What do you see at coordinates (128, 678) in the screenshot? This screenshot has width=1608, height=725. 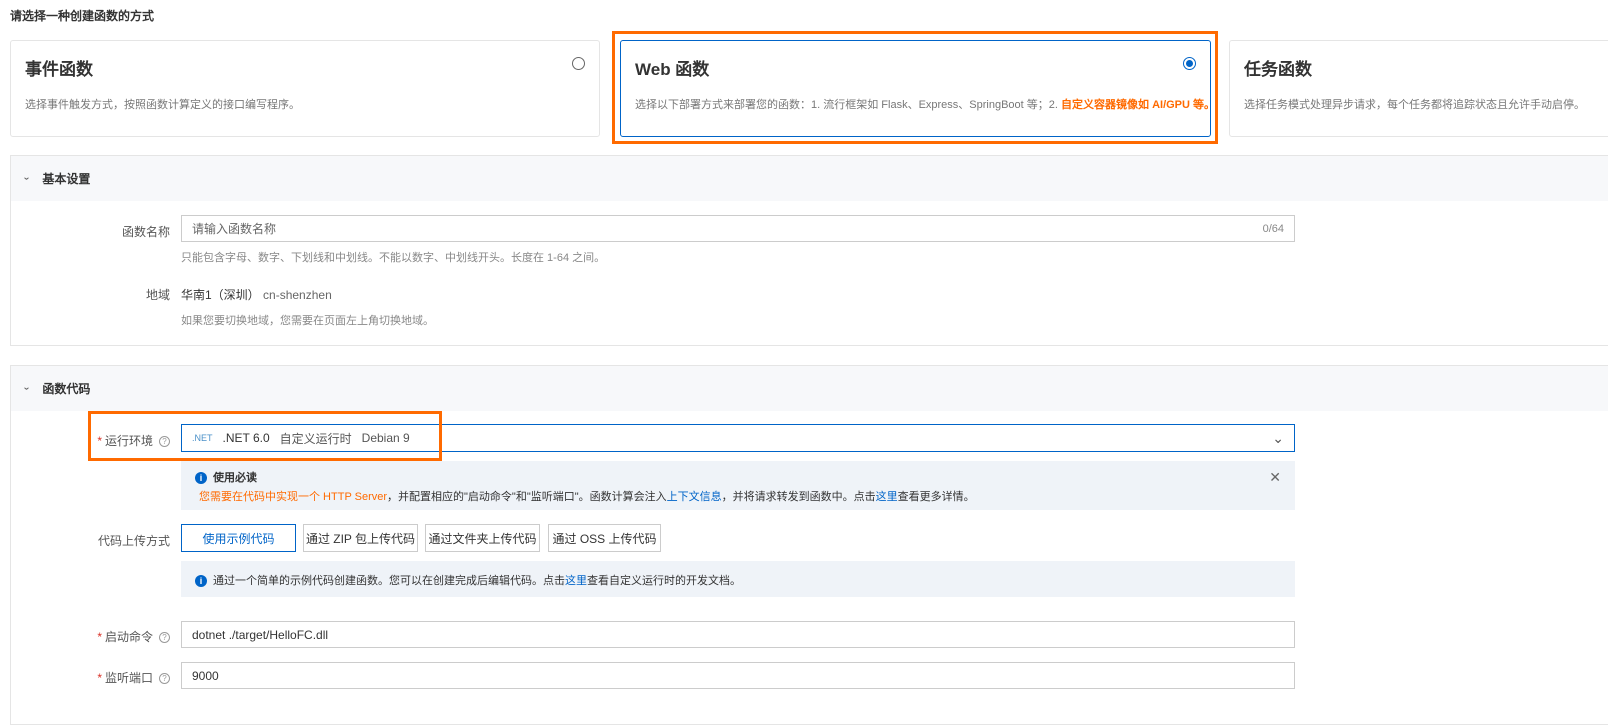 I see `label-text: 监听端口` at bounding box center [128, 678].